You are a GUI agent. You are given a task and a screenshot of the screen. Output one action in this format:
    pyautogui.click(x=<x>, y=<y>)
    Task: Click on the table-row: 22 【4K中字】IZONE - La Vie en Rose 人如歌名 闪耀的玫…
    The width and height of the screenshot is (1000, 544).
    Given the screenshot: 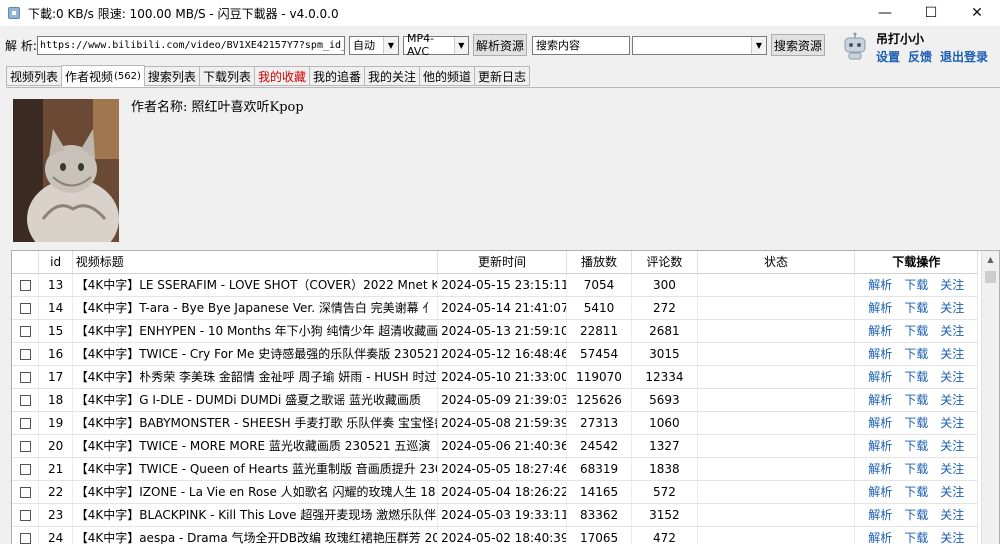 What is the action you would take?
    pyautogui.click(x=495, y=492)
    